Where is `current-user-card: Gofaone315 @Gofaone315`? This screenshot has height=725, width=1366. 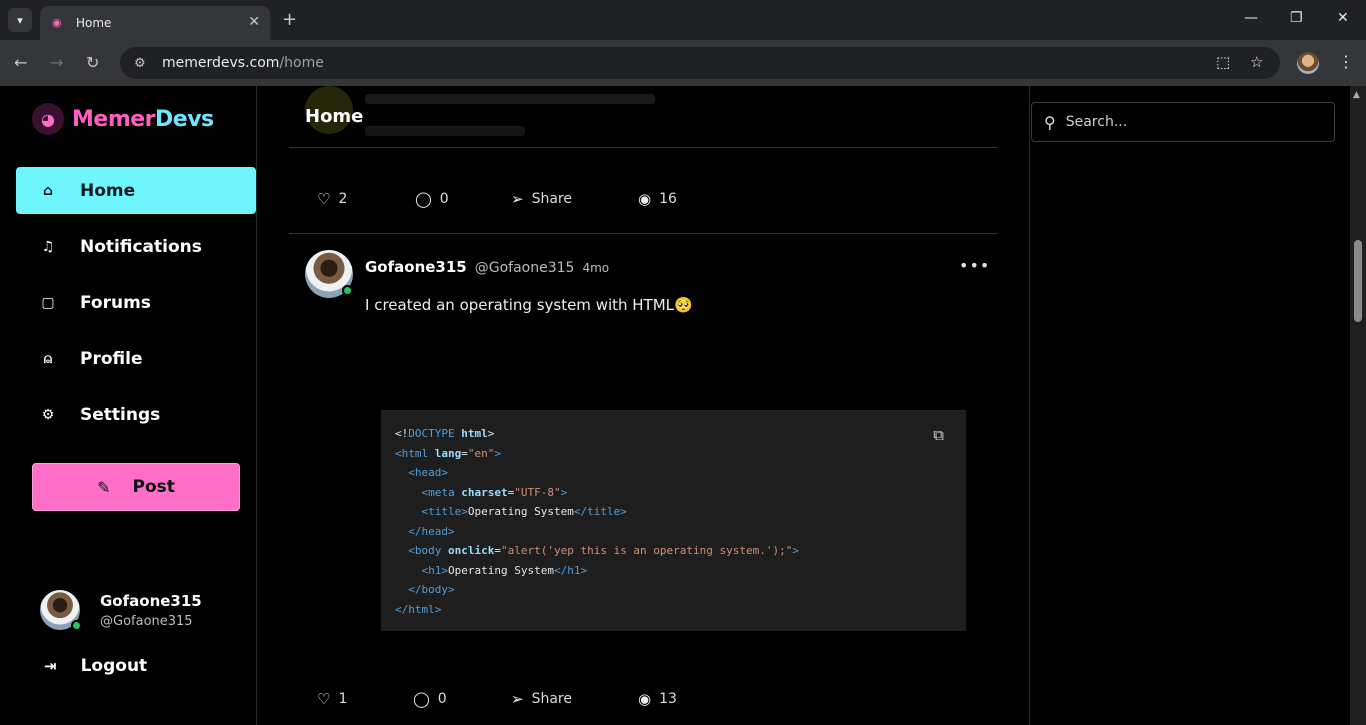
current-user-card: Gofaone315 @Gofaone315 is located at coordinates (121, 610).